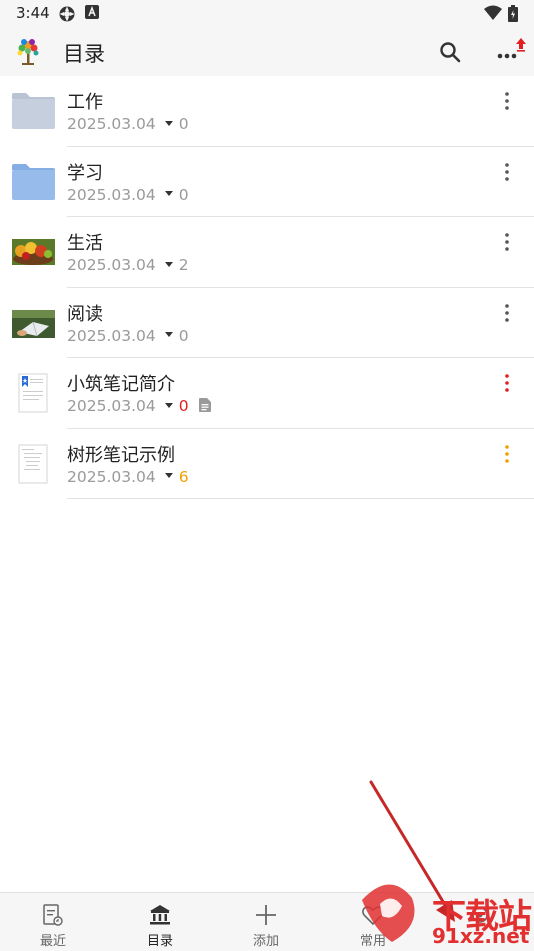  I want to click on app-notification-icon, so click(92, 12).